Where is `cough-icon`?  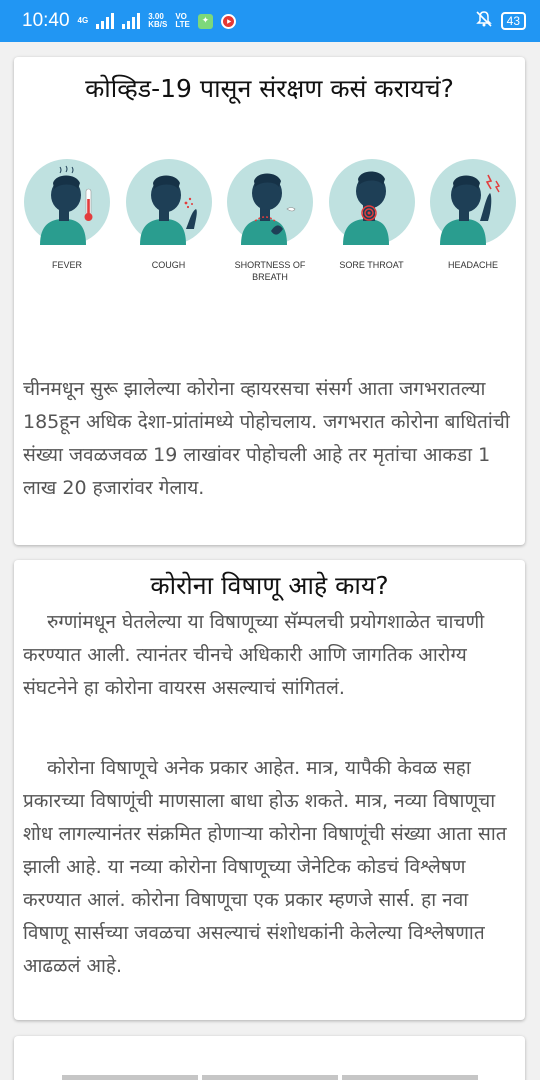 cough-icon is located at coordinates (168, 202).